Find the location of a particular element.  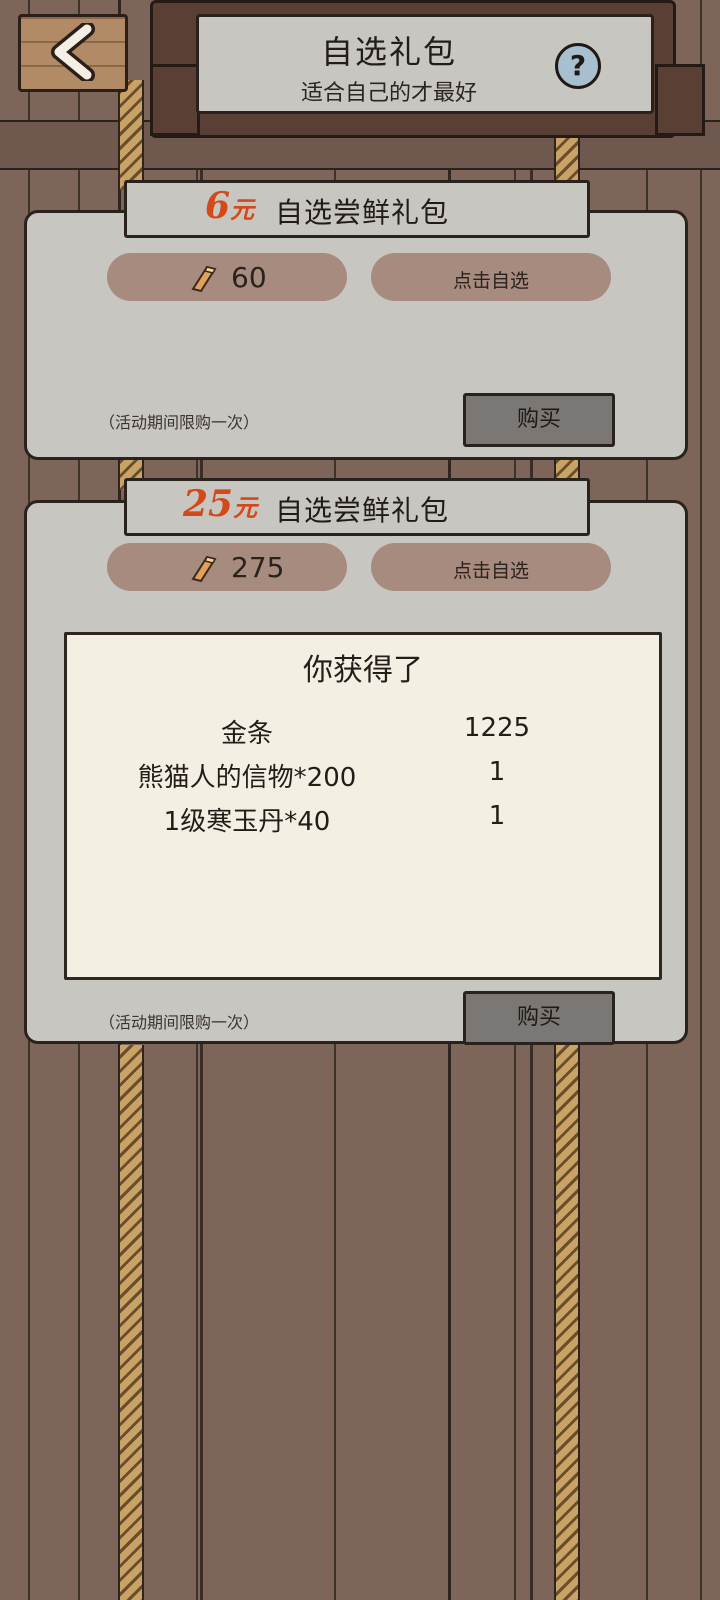

dialog-title: 你获得了 is located at coordinates (363, 670).